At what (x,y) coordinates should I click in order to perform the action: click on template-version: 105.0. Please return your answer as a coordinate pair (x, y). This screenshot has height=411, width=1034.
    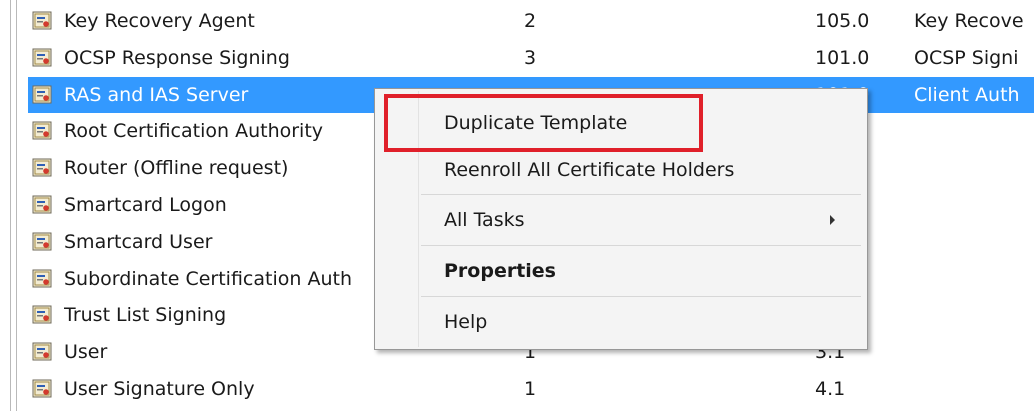
    Looking at the image, I should click on (842, 21).